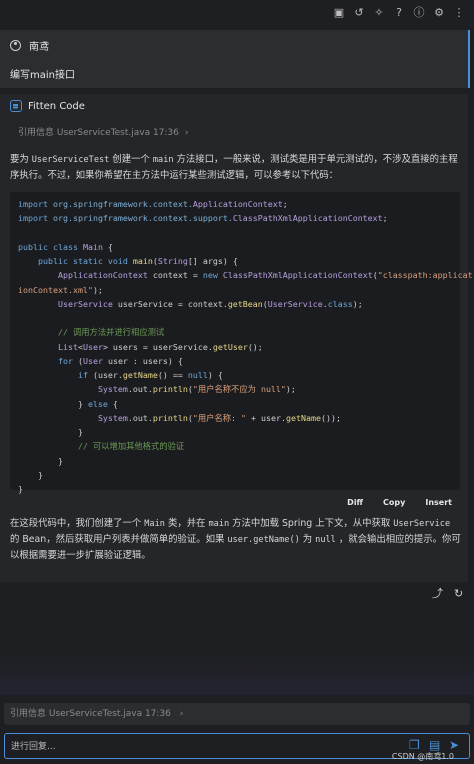 This screenshot has width=474, height=764. Describe the element at coordinates (438, 502) in the screenshot. I see `insert-button: Insert` at that location.